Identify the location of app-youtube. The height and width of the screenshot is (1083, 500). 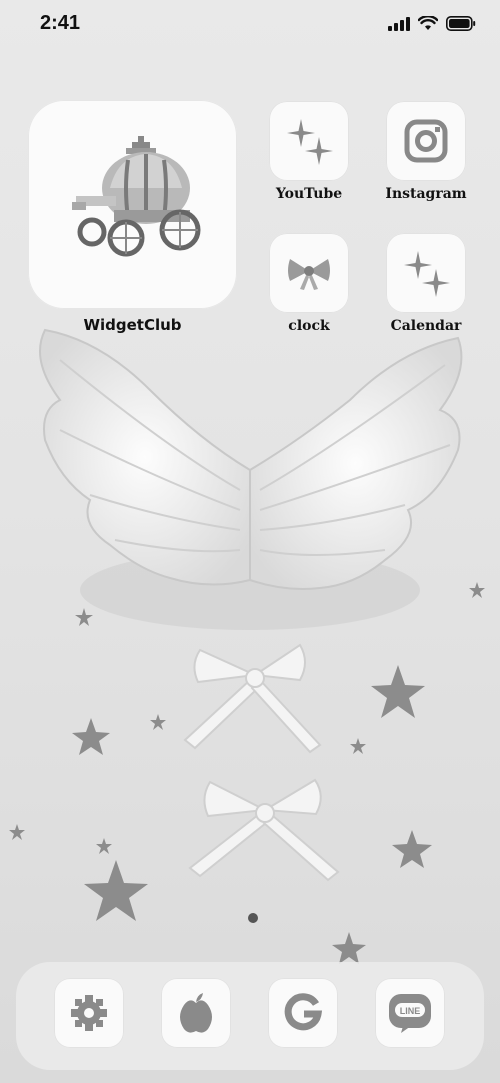
(309, 141).